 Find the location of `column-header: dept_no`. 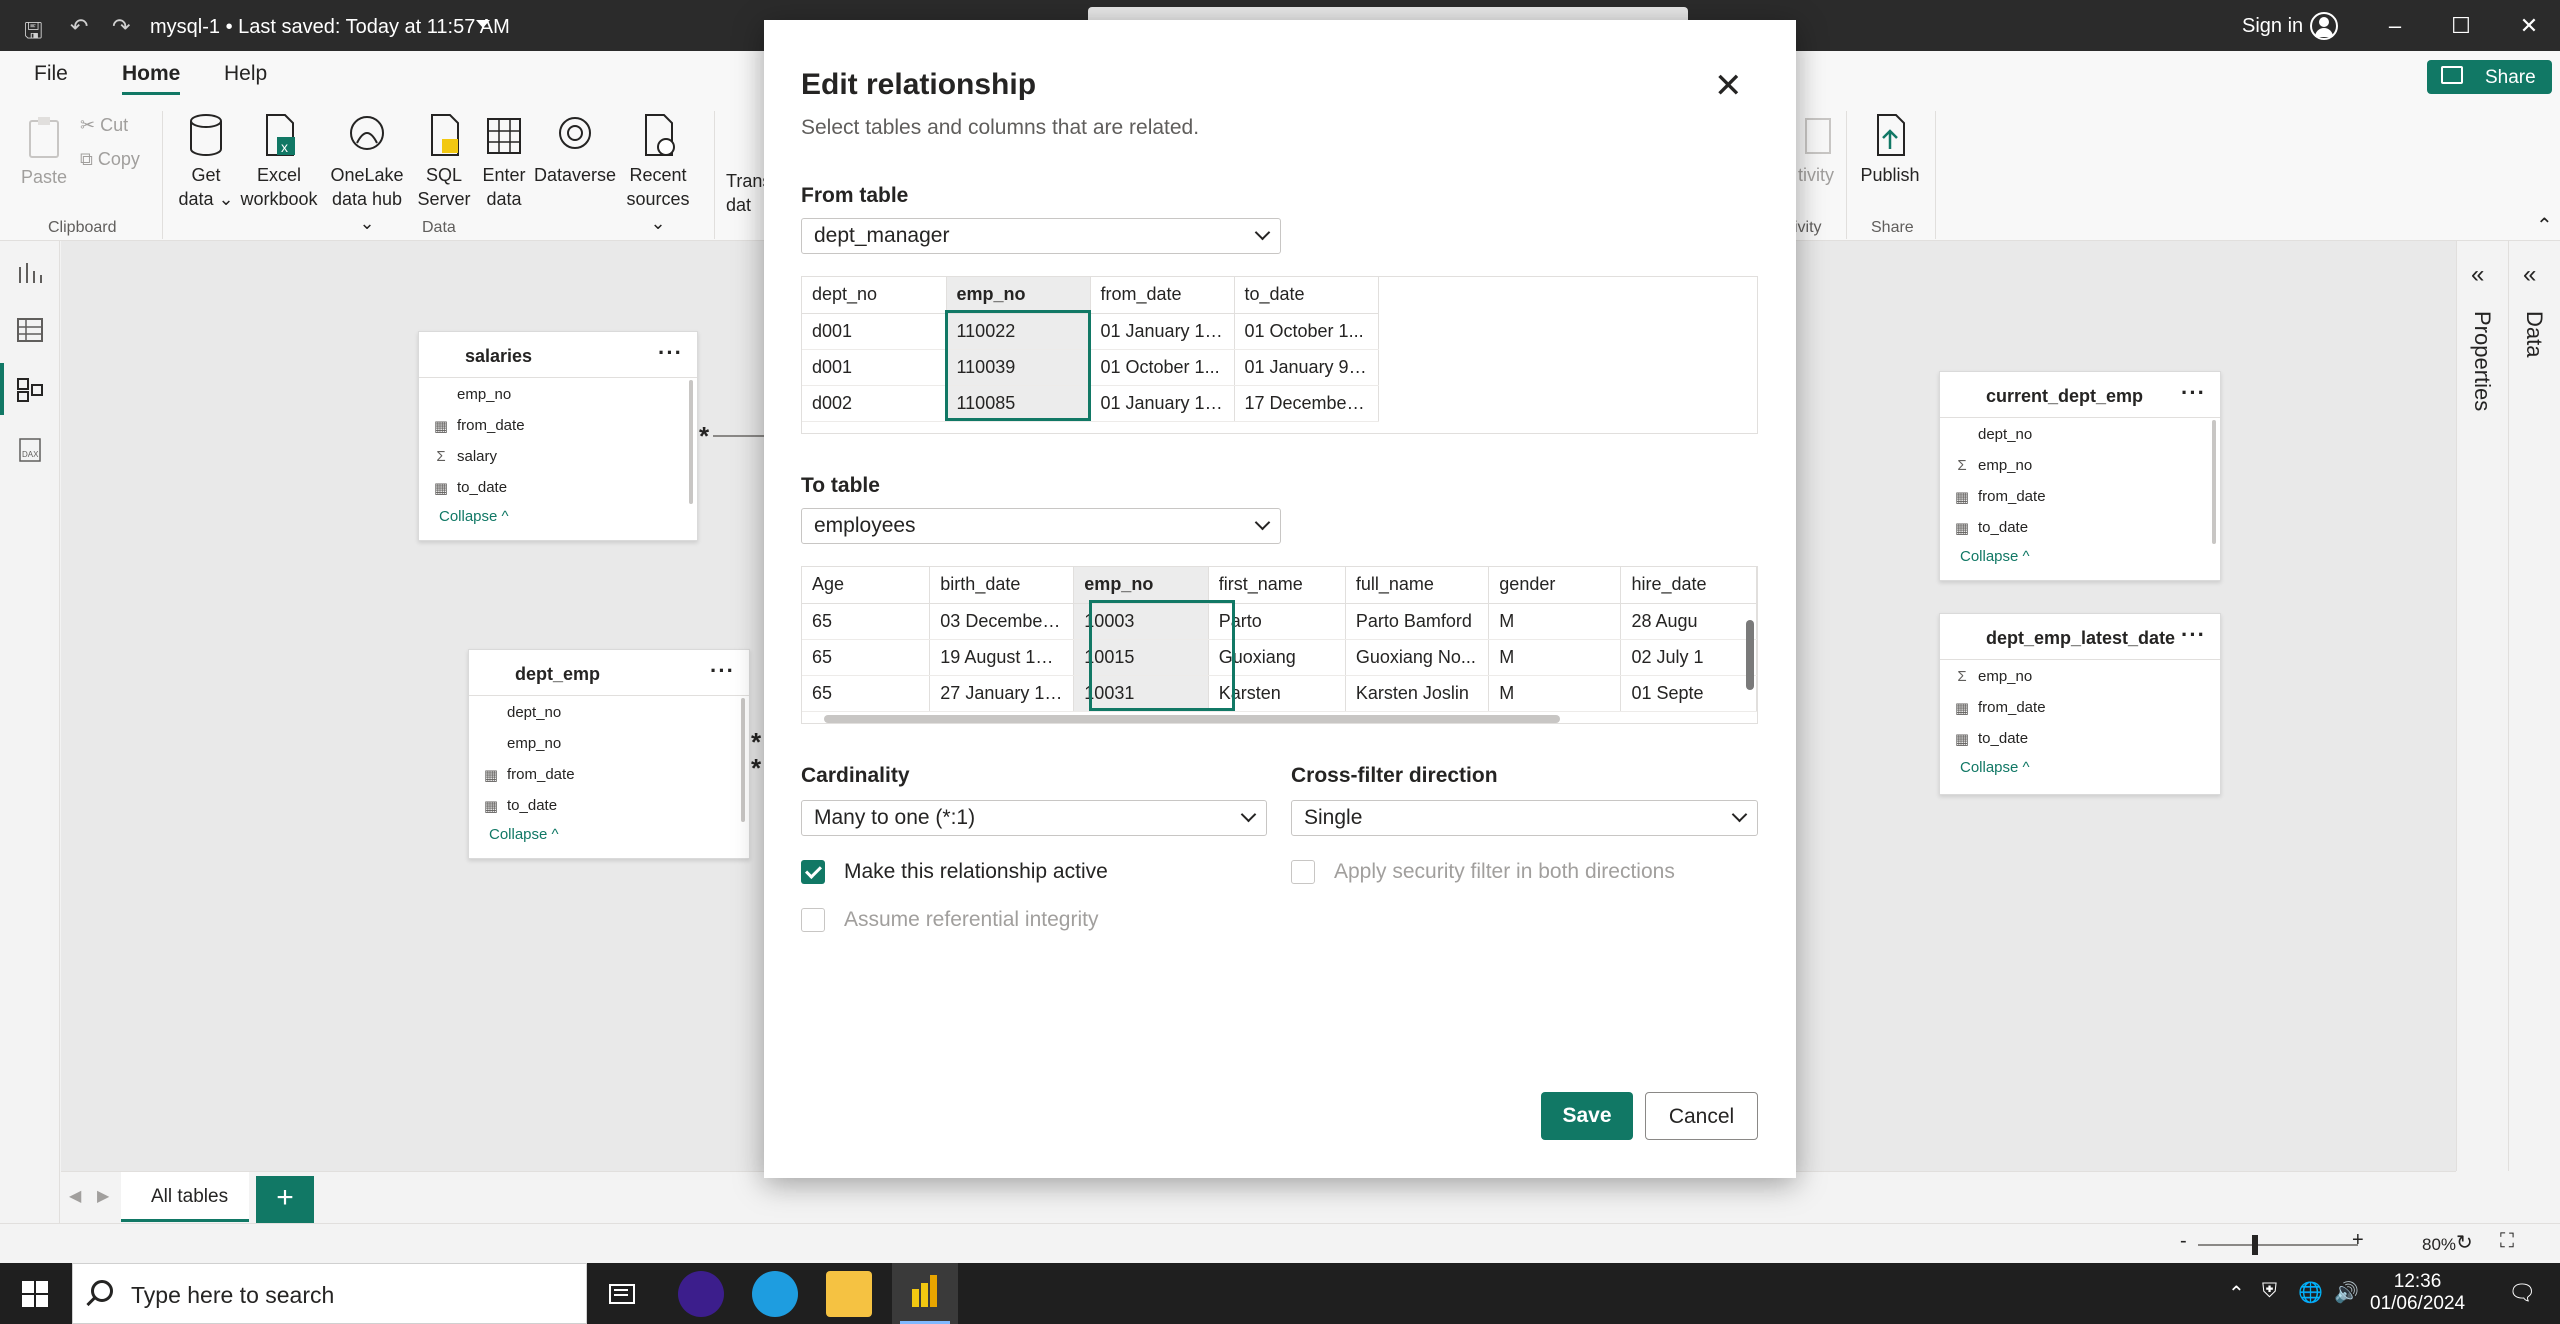

column-header: dept_no is located at coordinates (874, 295).